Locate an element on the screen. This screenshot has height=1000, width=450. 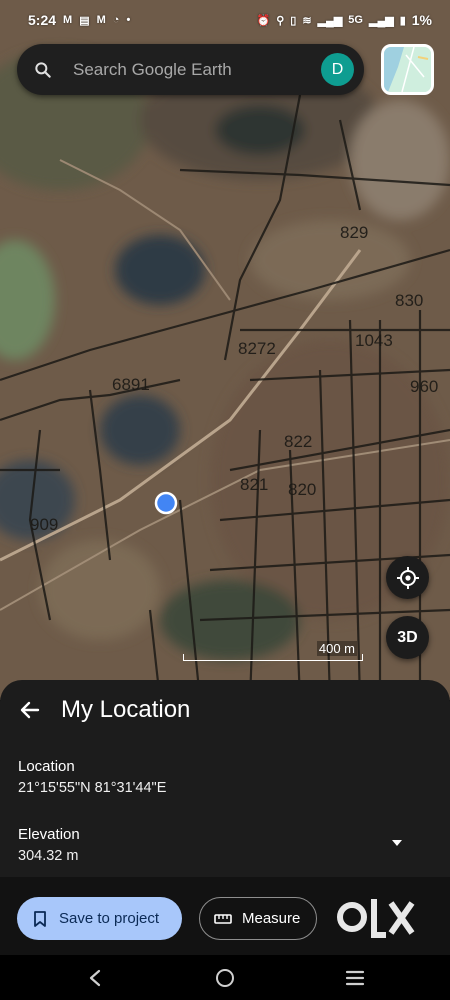
nav-back-button is located at coordinates (95, 978).